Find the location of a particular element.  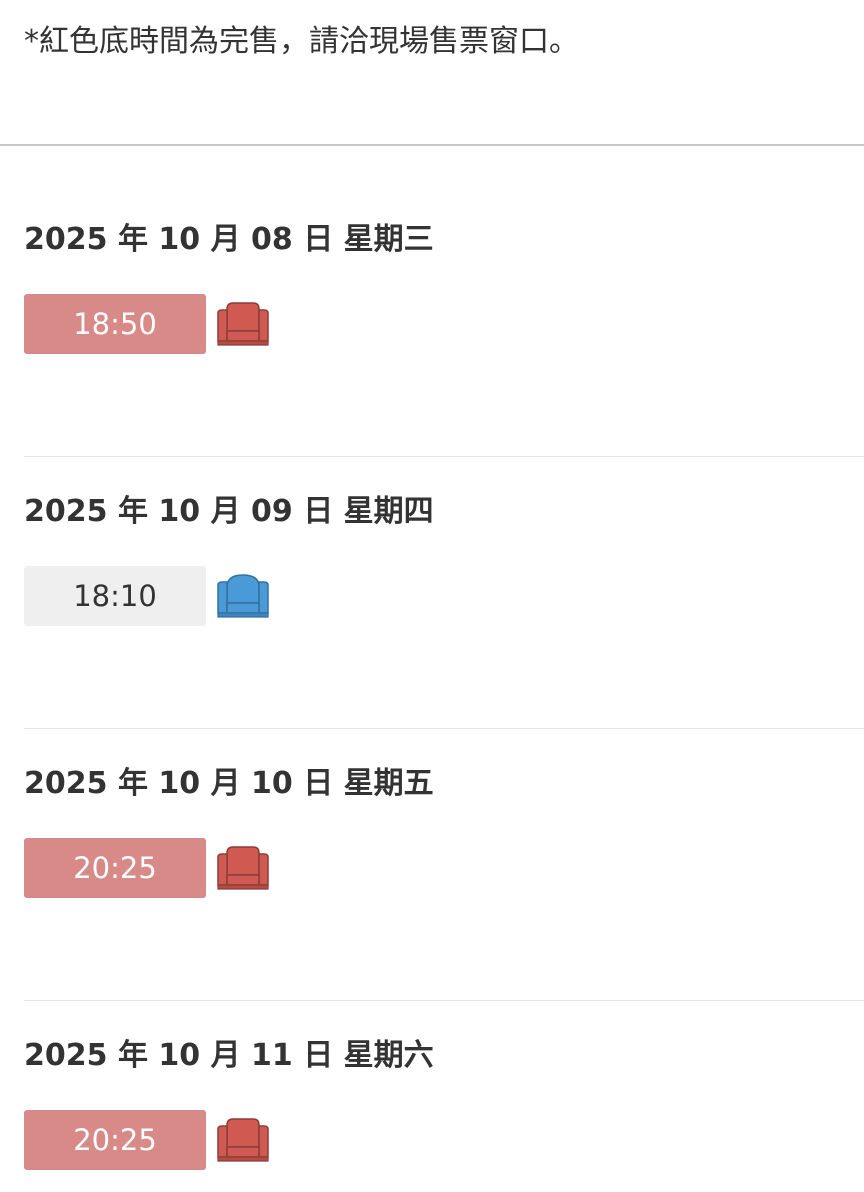

day-date: 2025 年 10 月 09 日 星期四 is located at coordinates (229, 511).